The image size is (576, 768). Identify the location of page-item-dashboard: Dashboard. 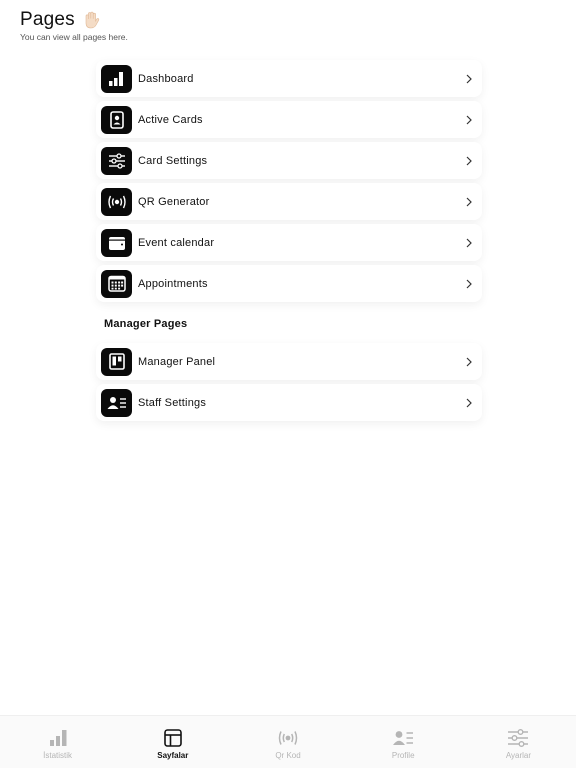
(289, 78).